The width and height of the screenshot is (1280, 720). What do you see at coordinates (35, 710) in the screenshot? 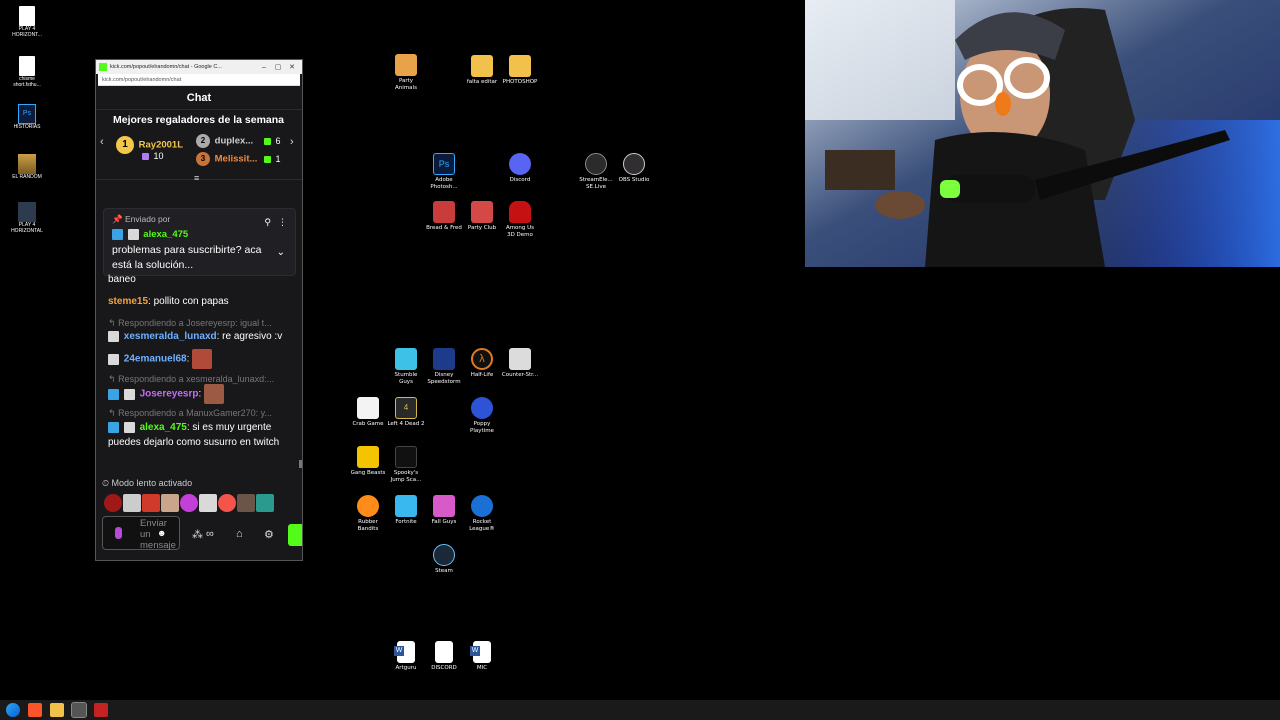
I see `brave-icon` at bounding box center [35, 710].